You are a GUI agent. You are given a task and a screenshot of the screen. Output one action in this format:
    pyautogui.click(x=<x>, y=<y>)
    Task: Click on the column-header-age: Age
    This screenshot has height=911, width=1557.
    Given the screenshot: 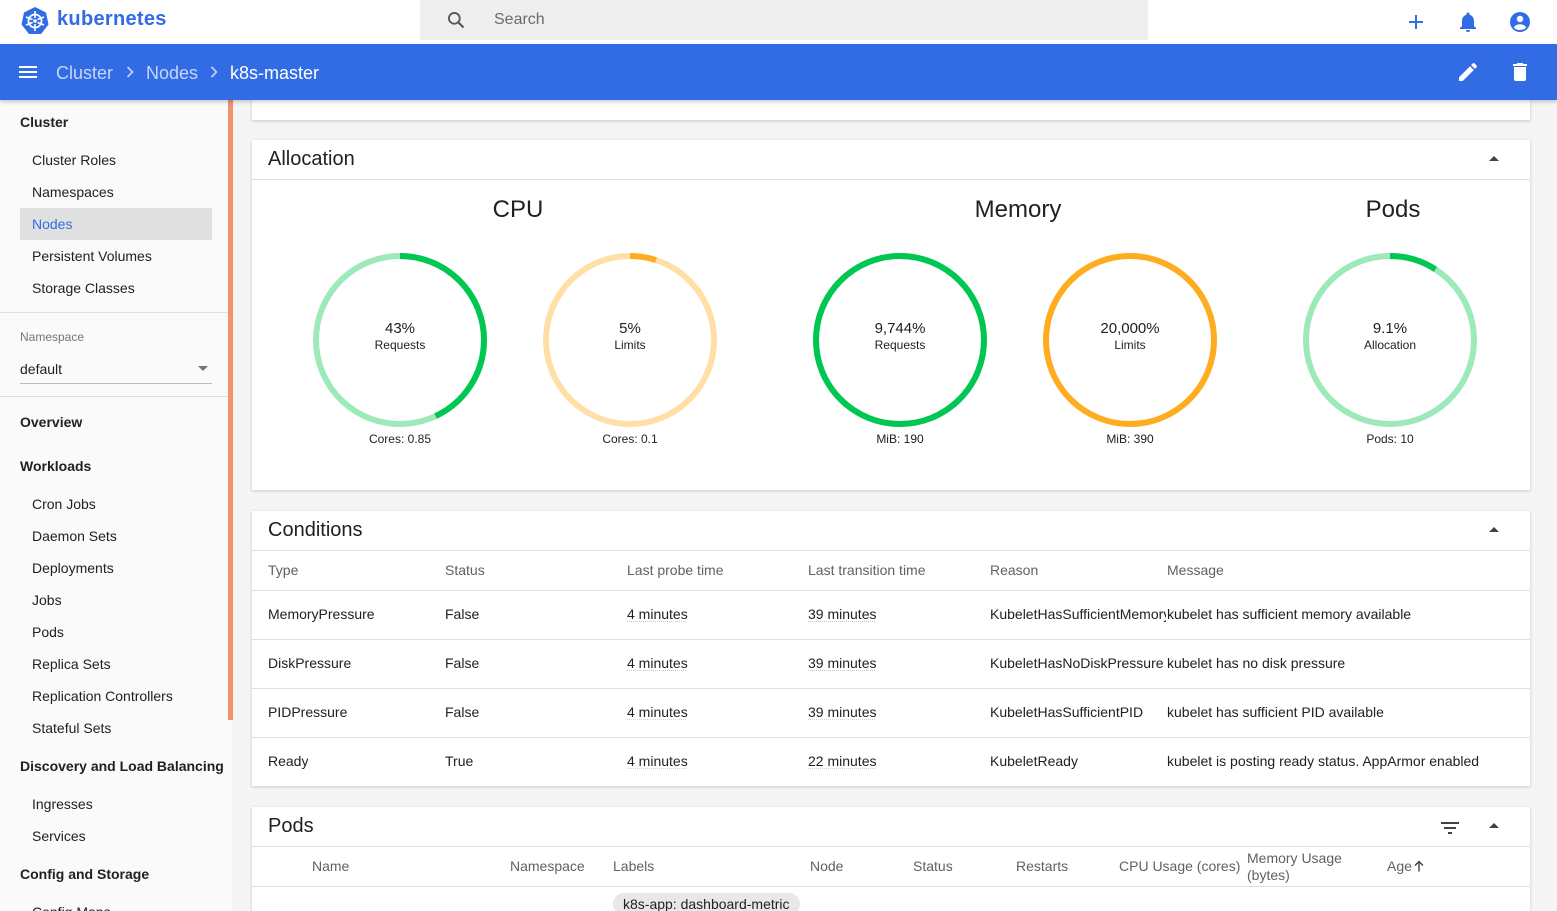 What is the action you would take?
    pyautogui.click(x=1399, y=866)
    